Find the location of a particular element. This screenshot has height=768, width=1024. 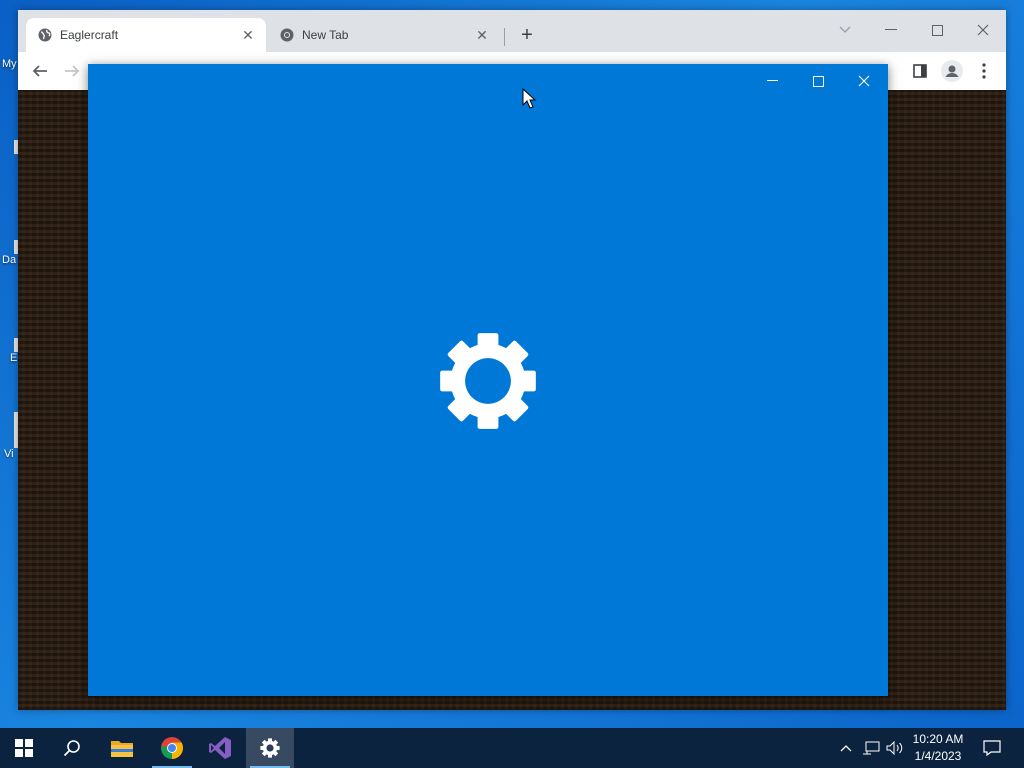

network-icon is located at coordinates (871, 748).